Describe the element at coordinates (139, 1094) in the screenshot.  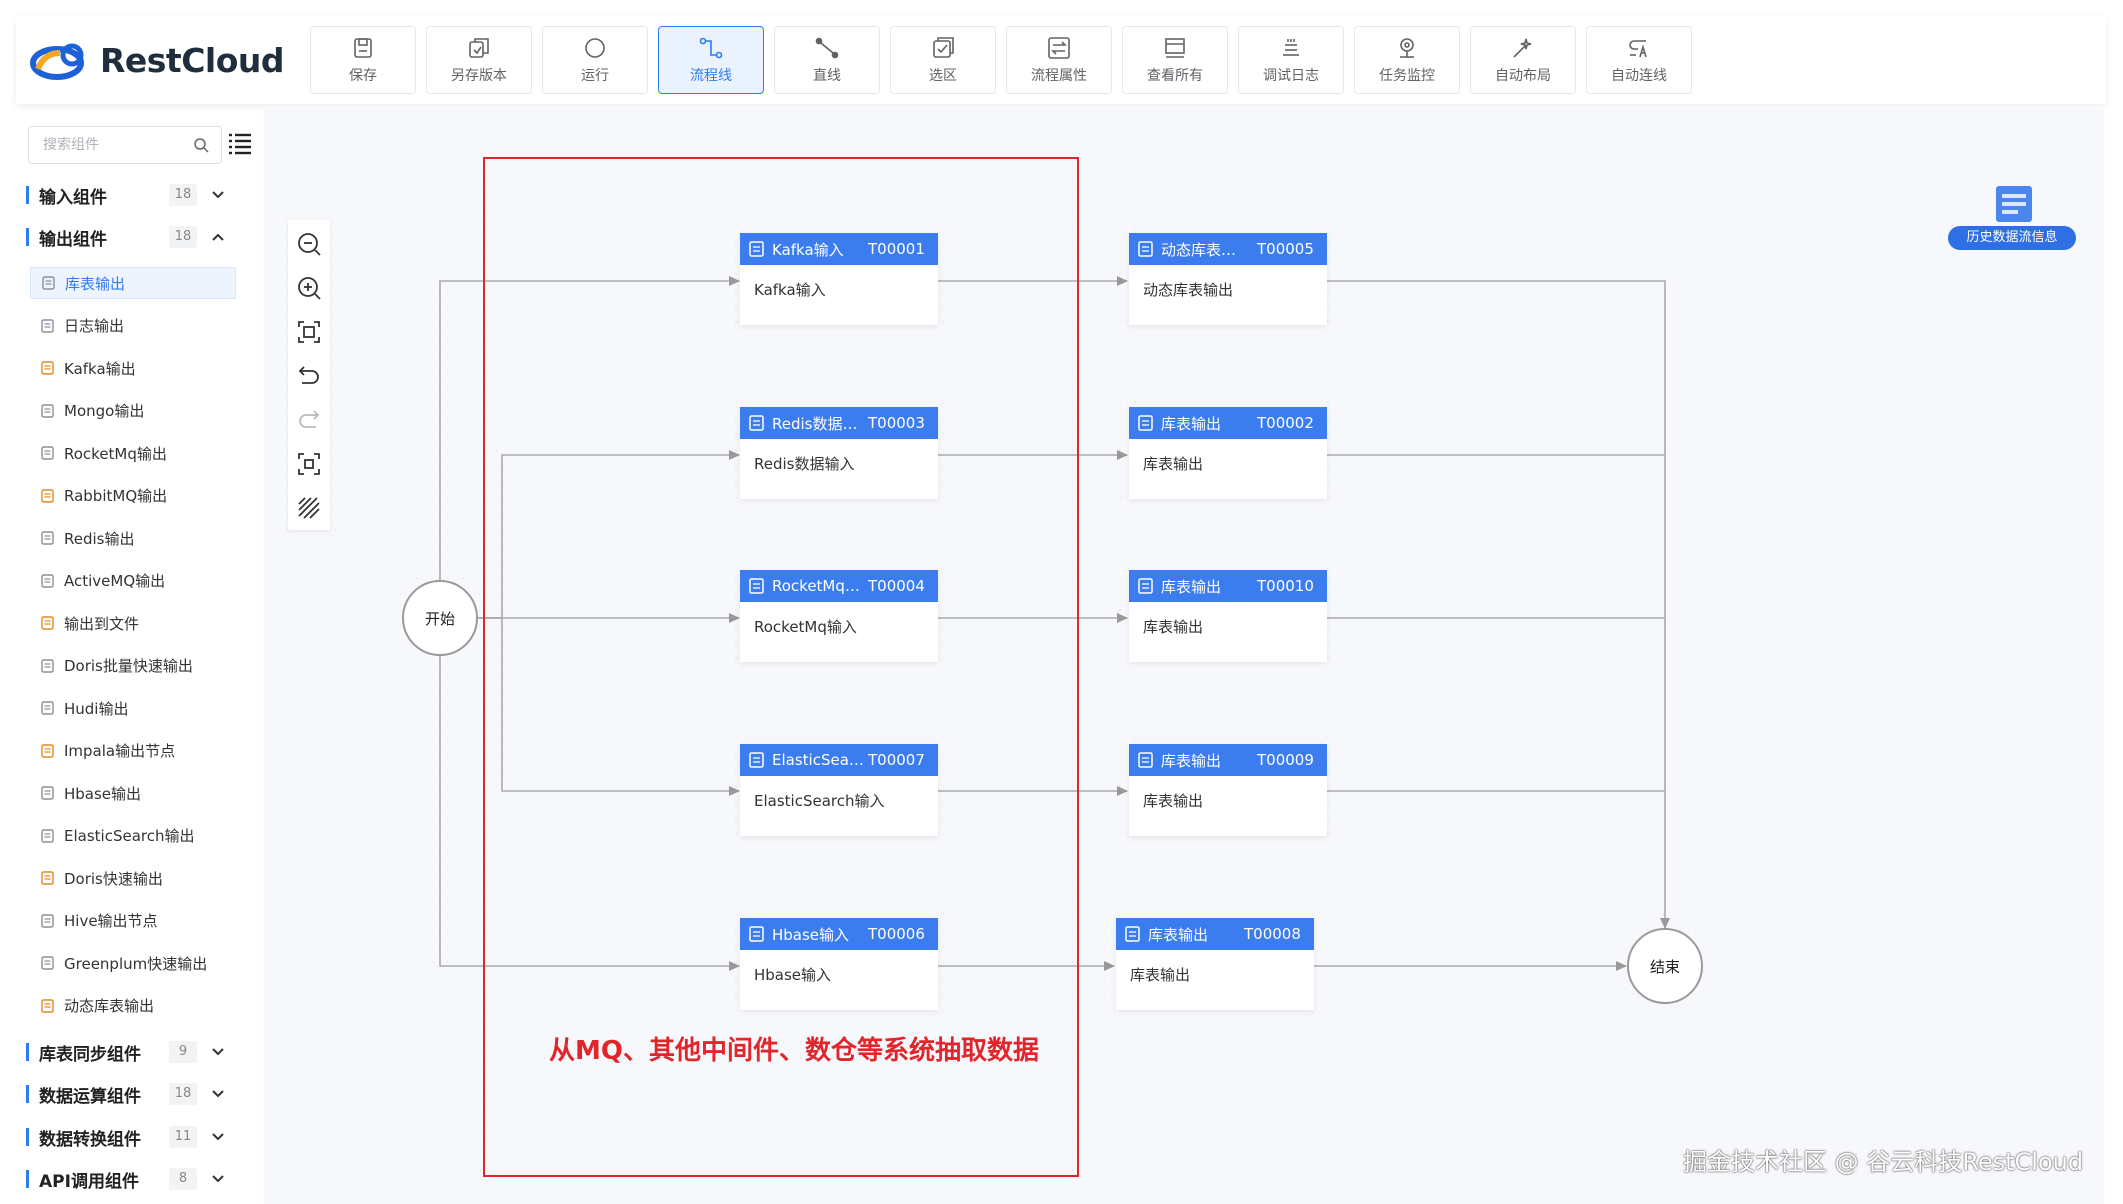
I see `group-data-operation-components: 数据运算组件 18` at that location.